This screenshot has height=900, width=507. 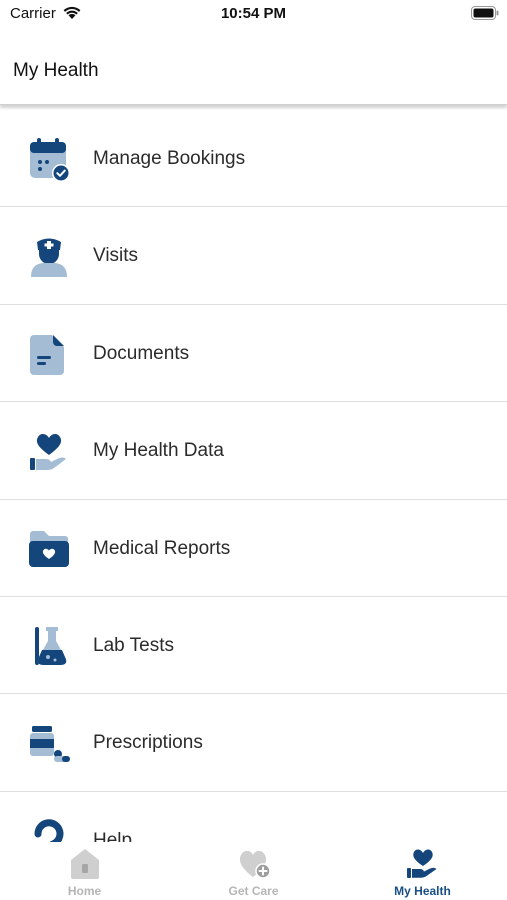 I want to click on menu-item-label: Help, so click(x=113, y=835).